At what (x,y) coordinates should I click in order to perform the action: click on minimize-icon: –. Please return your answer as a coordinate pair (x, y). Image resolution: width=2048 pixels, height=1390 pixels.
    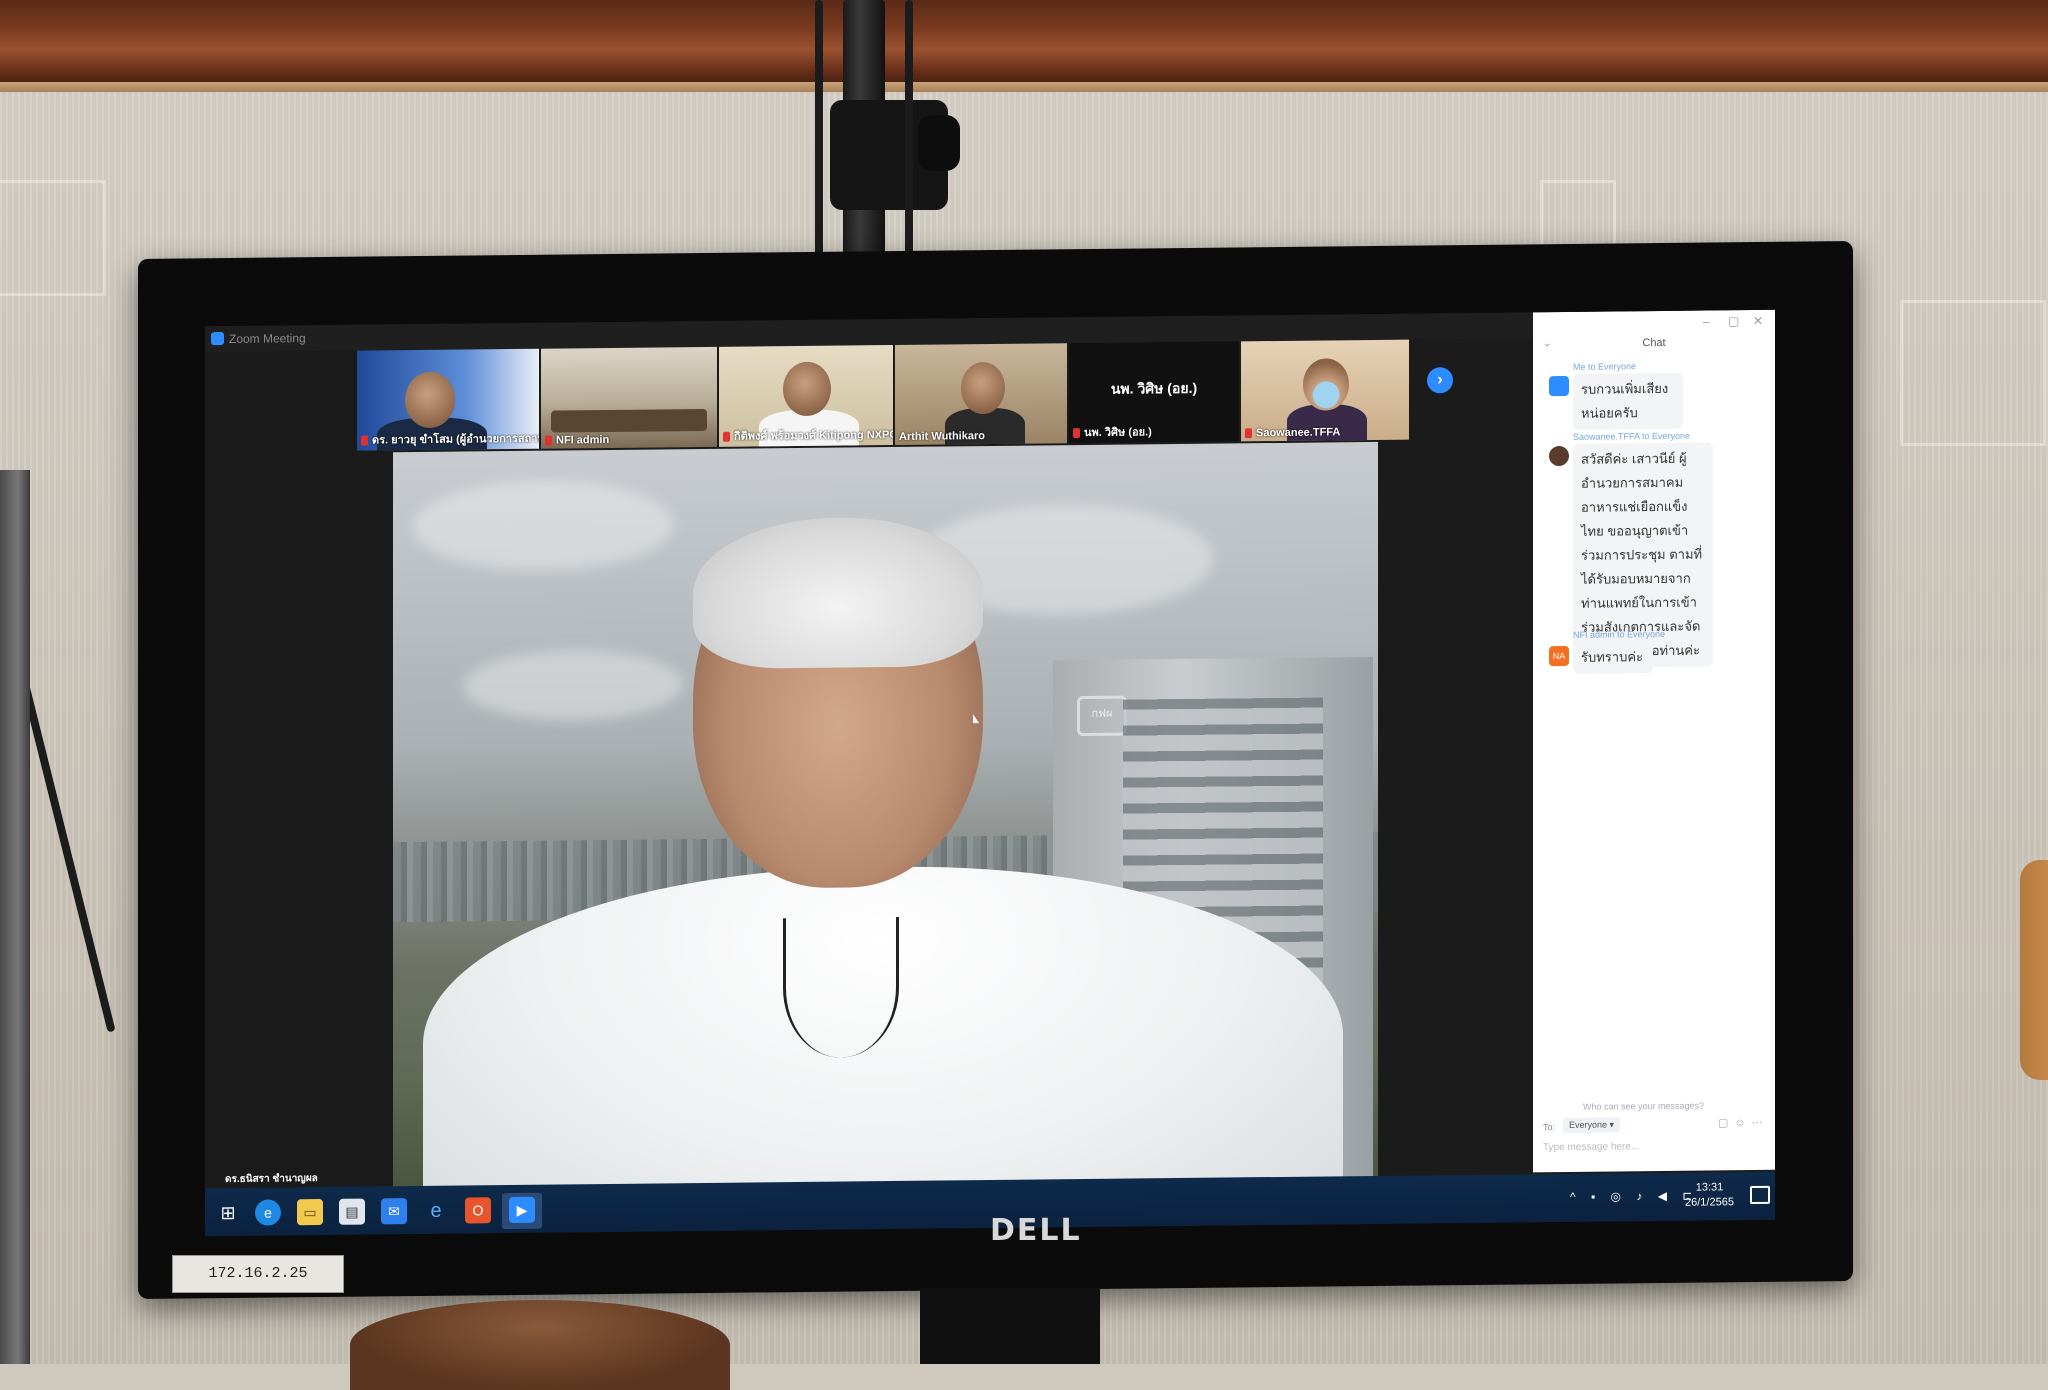
    Looking at the image, I should click on (1706, 321).